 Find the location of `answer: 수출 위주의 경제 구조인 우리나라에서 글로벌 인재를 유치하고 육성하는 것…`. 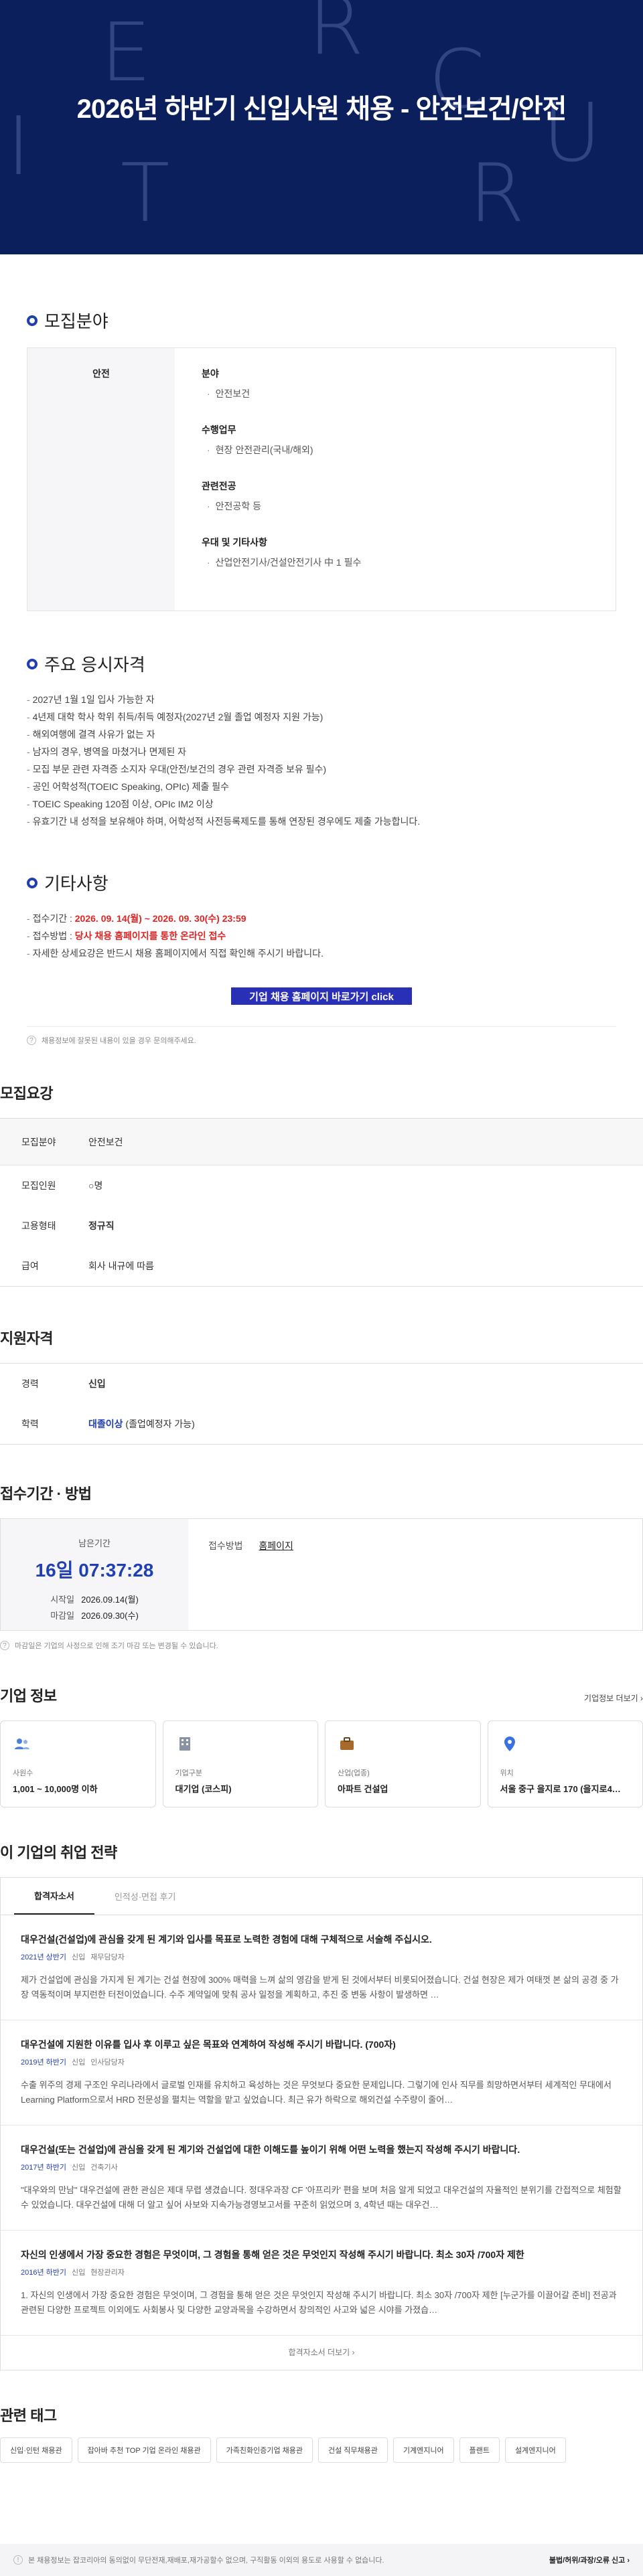

answer: 수출 위주의 경제 구조인 우리나라에서 글로벌 인재를 유치하고 육성하는 것… is located at coordinates (316, 2092).